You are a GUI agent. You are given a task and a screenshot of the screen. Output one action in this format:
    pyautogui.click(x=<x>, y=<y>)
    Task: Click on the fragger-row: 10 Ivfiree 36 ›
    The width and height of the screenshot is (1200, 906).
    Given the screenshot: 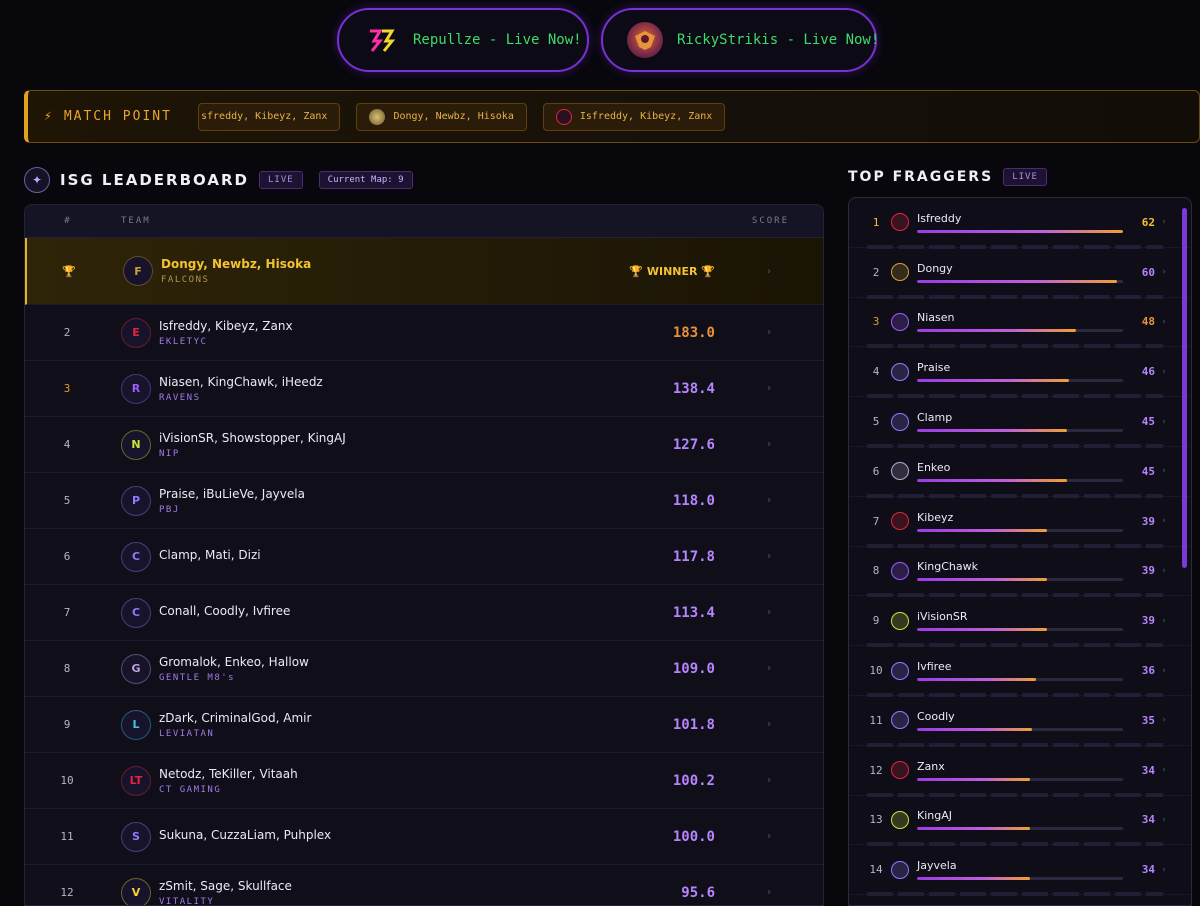 What is the action you would take?
    pyautogui.click(x=1020, y=671)
    